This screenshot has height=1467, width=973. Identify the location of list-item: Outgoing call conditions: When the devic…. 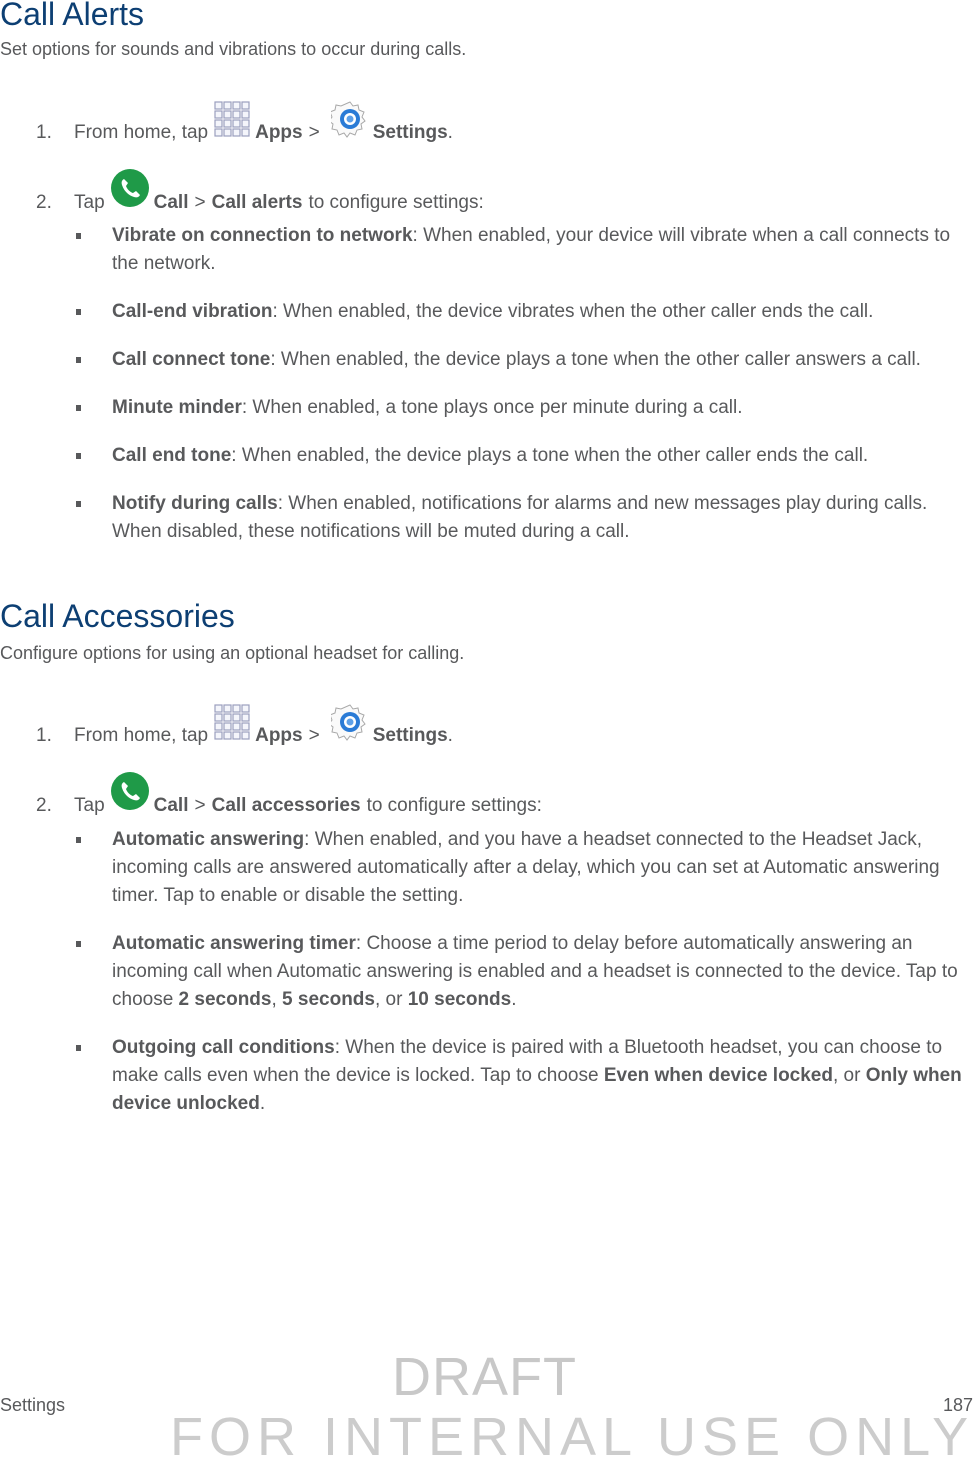
(521, 1076).